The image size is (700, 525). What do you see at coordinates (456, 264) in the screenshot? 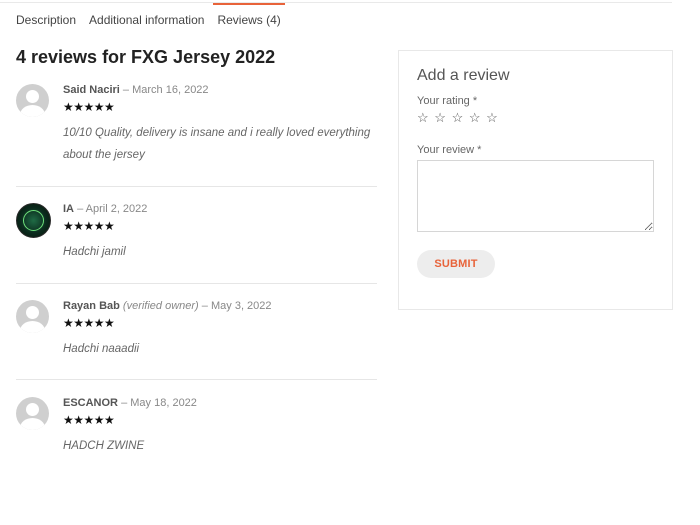
I see `submit-button: SUBMIT` at bounding box center [456, 264].